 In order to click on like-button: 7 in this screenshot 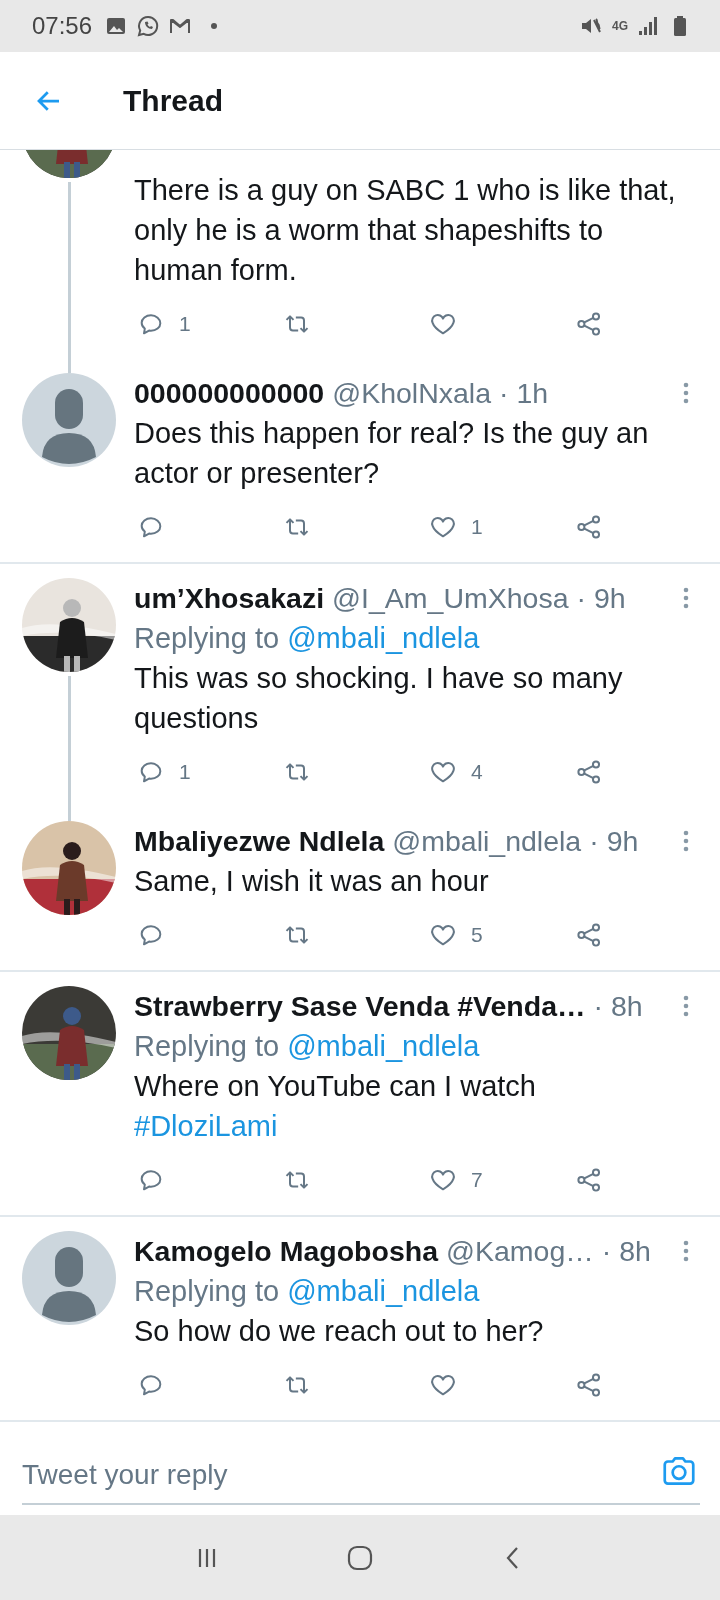, I will do `click(454, 1180)`.